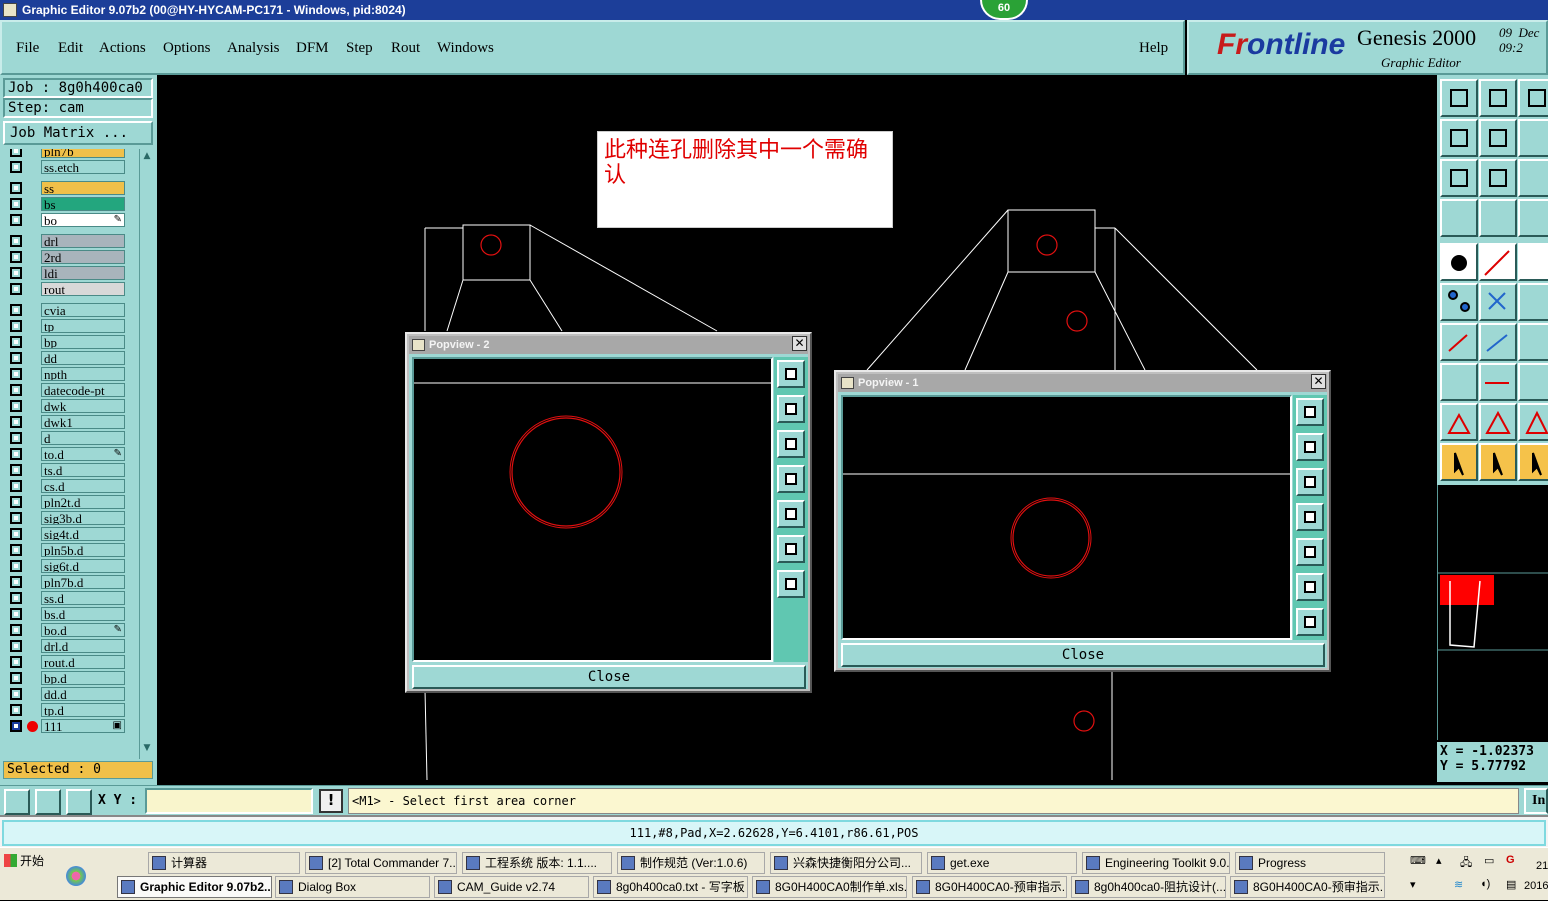 The image size is (1548, 901). I want to click on menu-options: Options, so click(187, 48).